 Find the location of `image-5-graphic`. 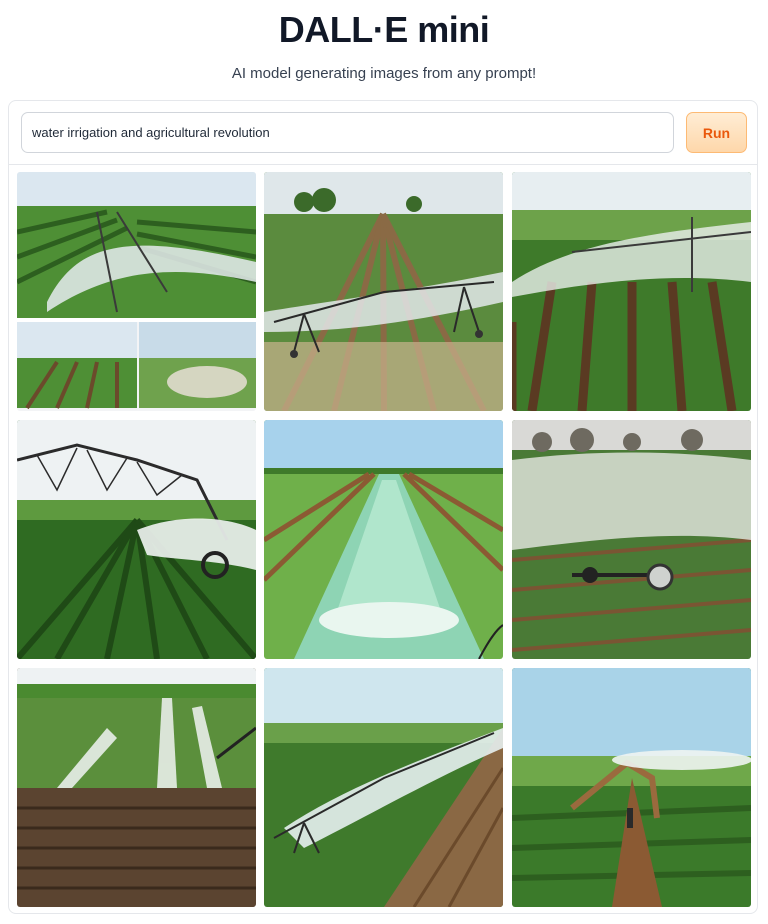

image-5-graphic is located at coordinates (383, 539).